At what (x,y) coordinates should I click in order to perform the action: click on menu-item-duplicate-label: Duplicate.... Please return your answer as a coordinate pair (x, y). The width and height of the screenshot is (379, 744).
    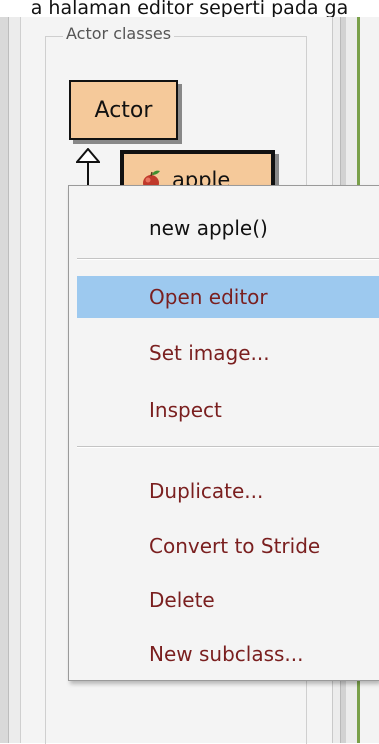
    Looking at the image, I should click on (206, 491).